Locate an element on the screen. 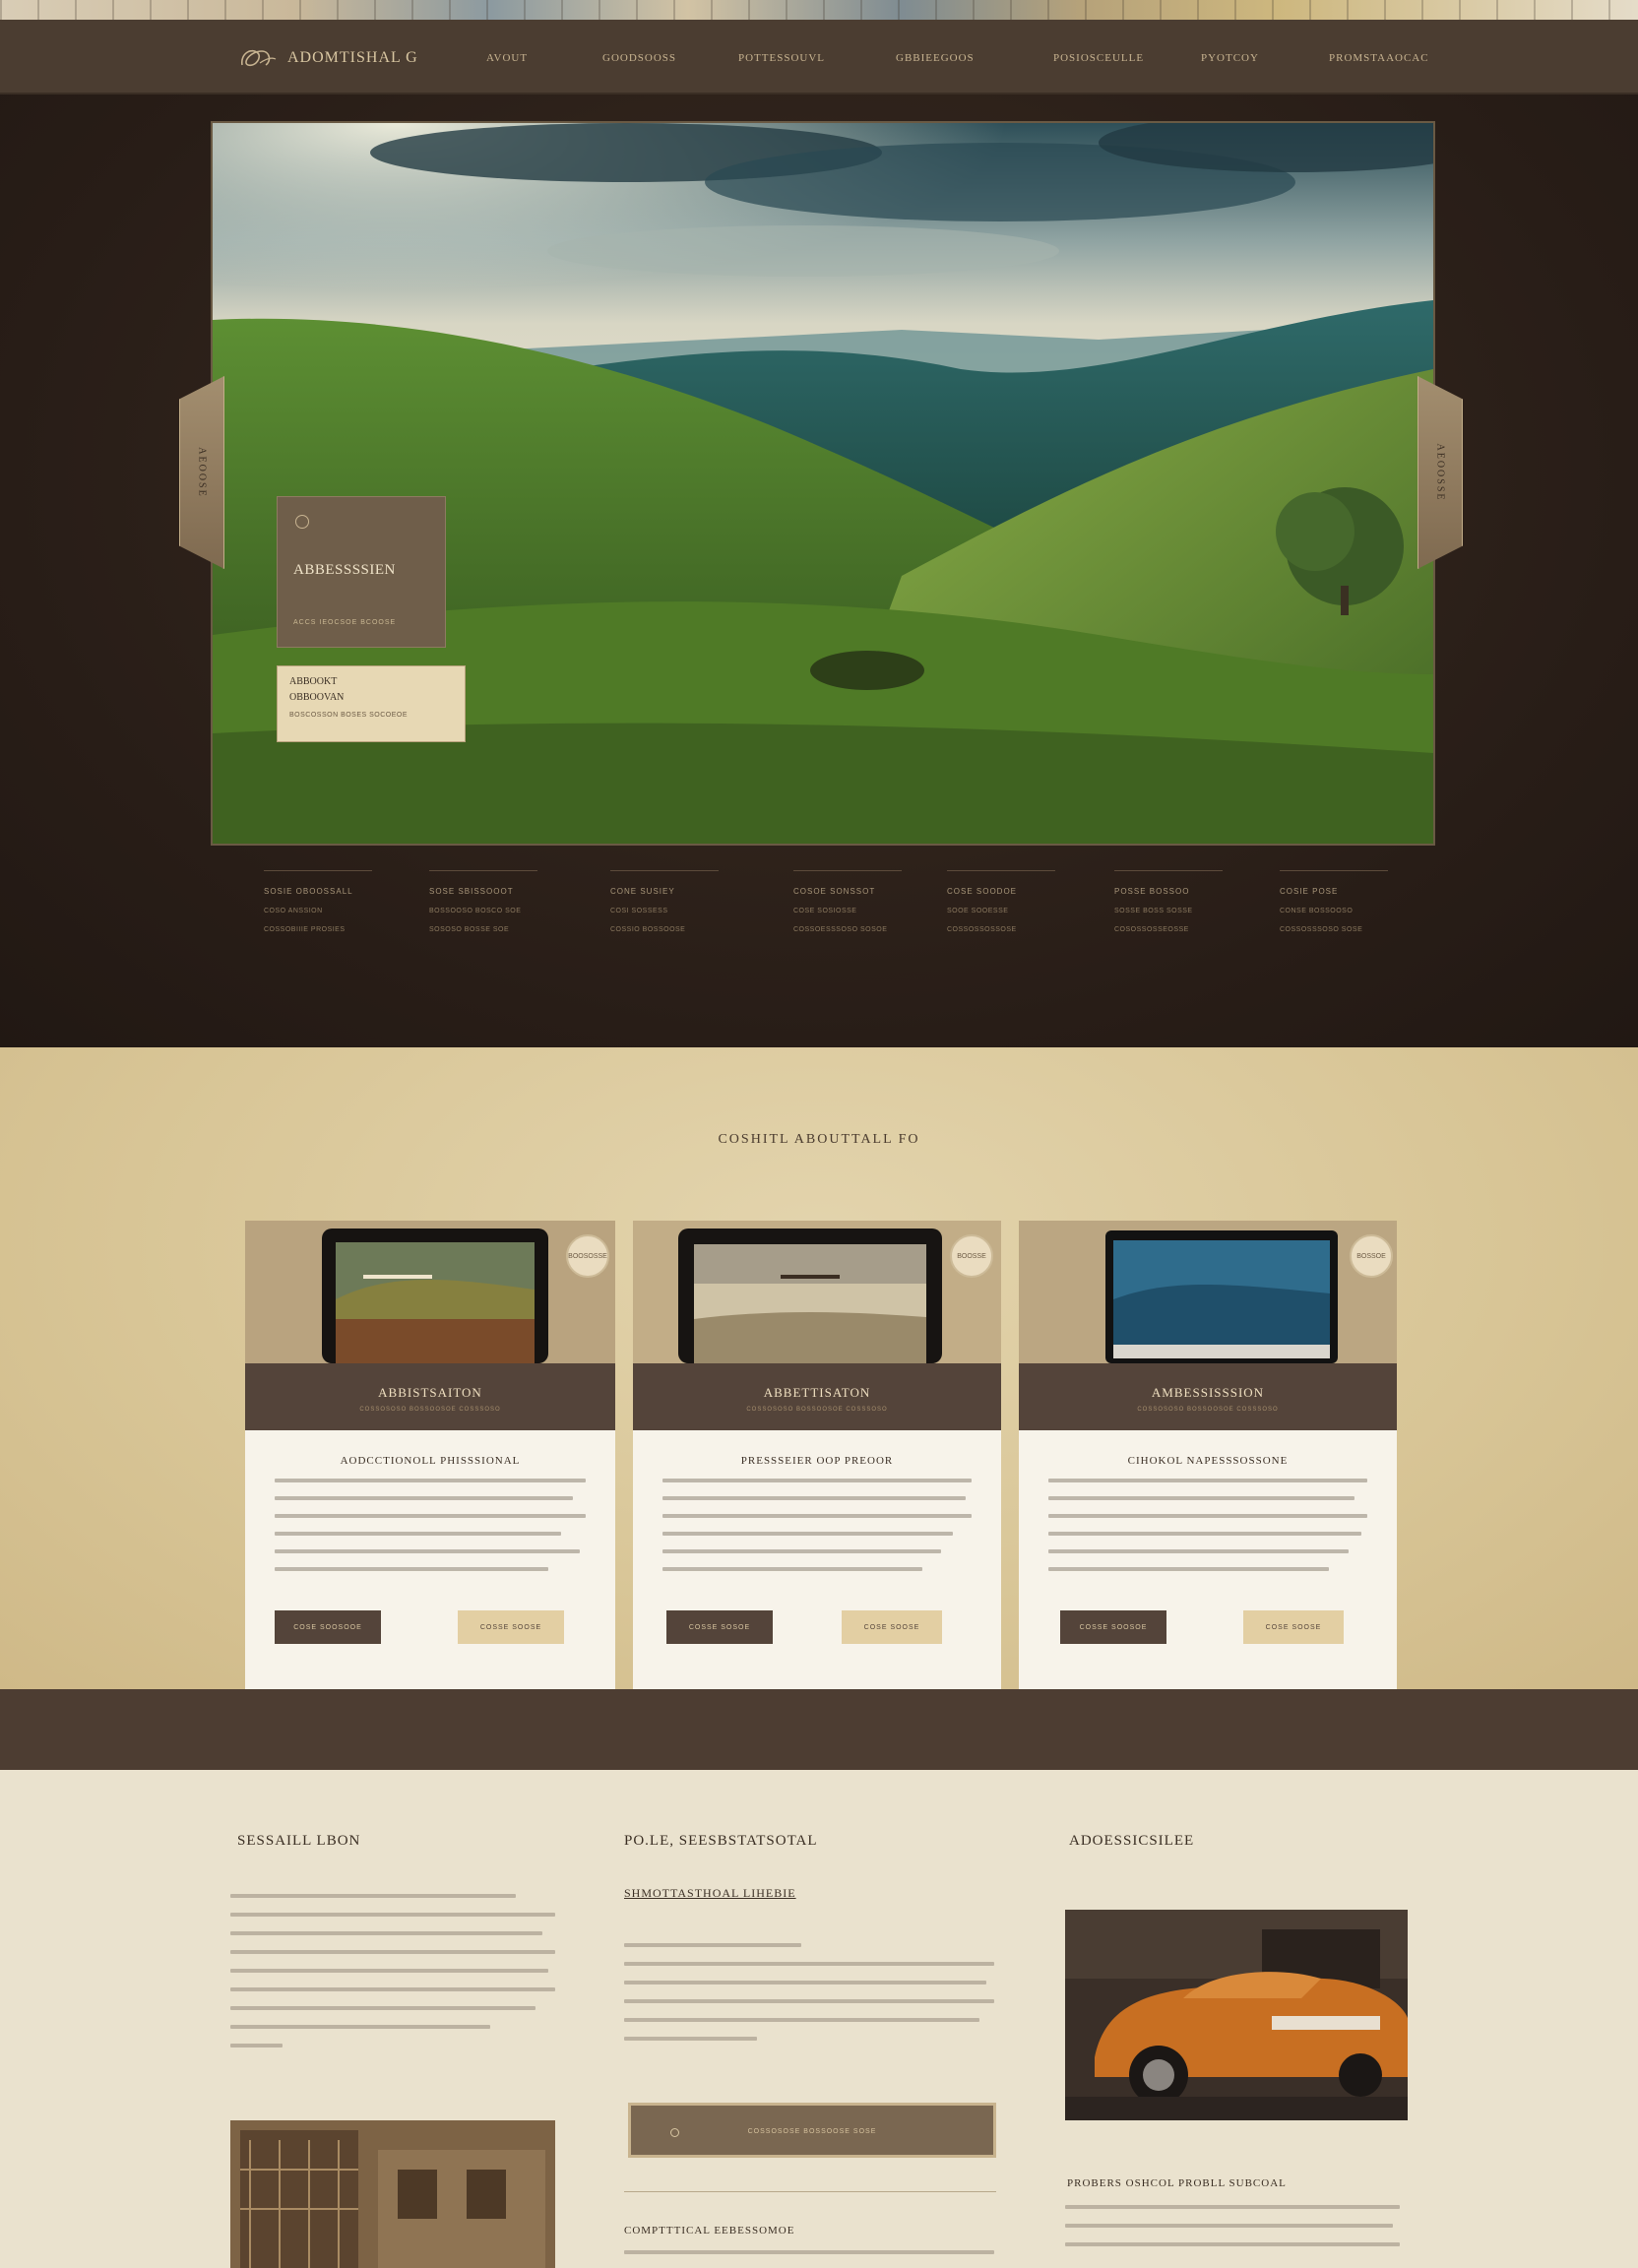 The width and height of the screenshot is (1638, 2268). card-badge: BOOSOSSE is located at coordinates (587, 1256).